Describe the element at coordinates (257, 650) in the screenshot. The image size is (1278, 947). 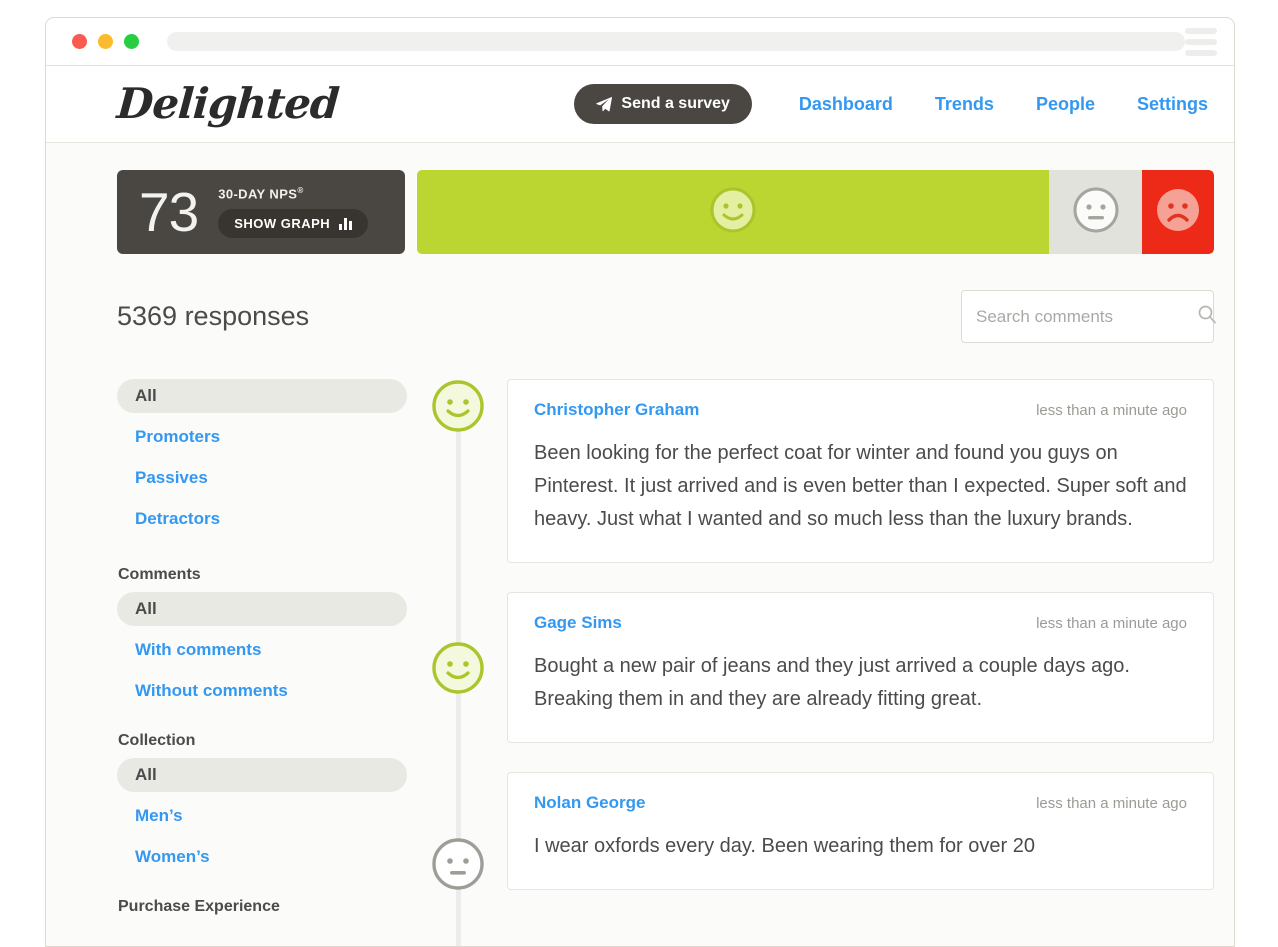
I see `sidebar-item-with-comments: With comments` at that location.